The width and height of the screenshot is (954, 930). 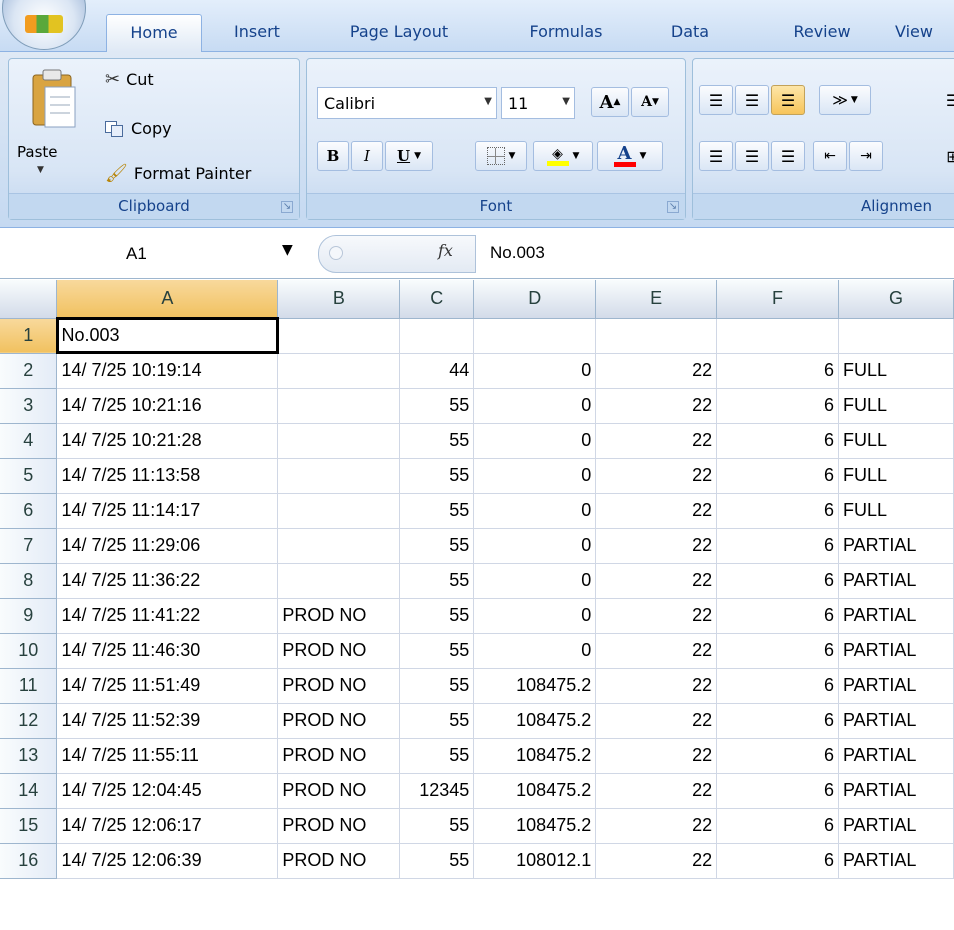 I want to click on fill-color-button: ◈ ▼, so click(x=563, y=156).